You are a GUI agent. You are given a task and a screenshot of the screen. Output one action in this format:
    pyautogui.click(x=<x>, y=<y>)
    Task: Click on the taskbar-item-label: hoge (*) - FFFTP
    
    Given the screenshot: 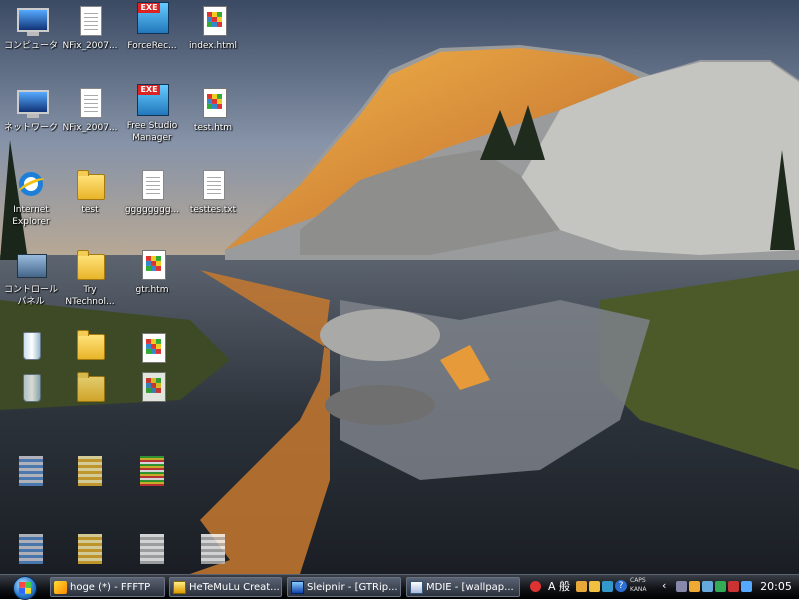 What is the action you would take?
    pyautogui.click(x=110, y=587)
    